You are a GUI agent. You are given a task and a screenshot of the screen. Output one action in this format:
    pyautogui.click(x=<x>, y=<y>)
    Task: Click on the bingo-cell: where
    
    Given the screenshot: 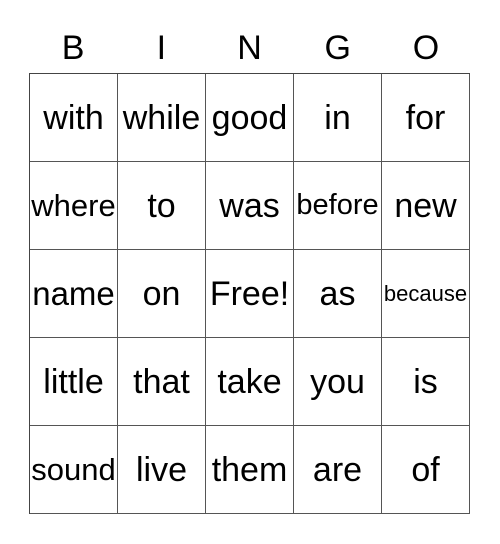 What is the action you would take?
    pyautogui.click(x=74, y=206)
    